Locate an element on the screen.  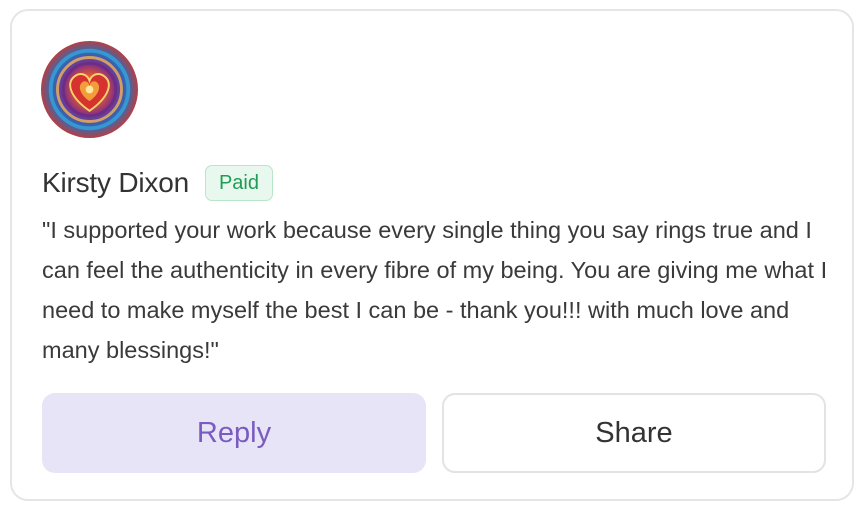
supporter-name: Kirsty Dixon is located at coordinates (115, 182).